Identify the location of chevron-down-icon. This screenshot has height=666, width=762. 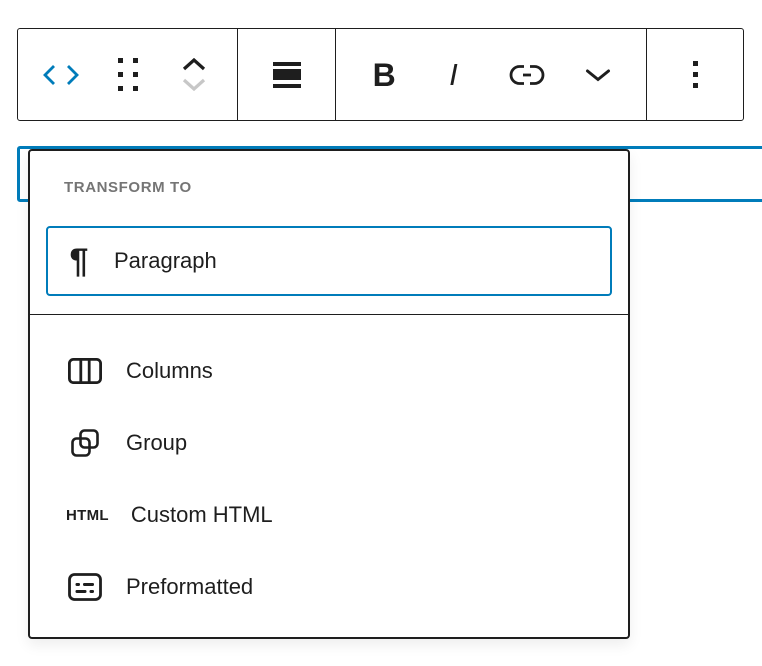
(598, 75).